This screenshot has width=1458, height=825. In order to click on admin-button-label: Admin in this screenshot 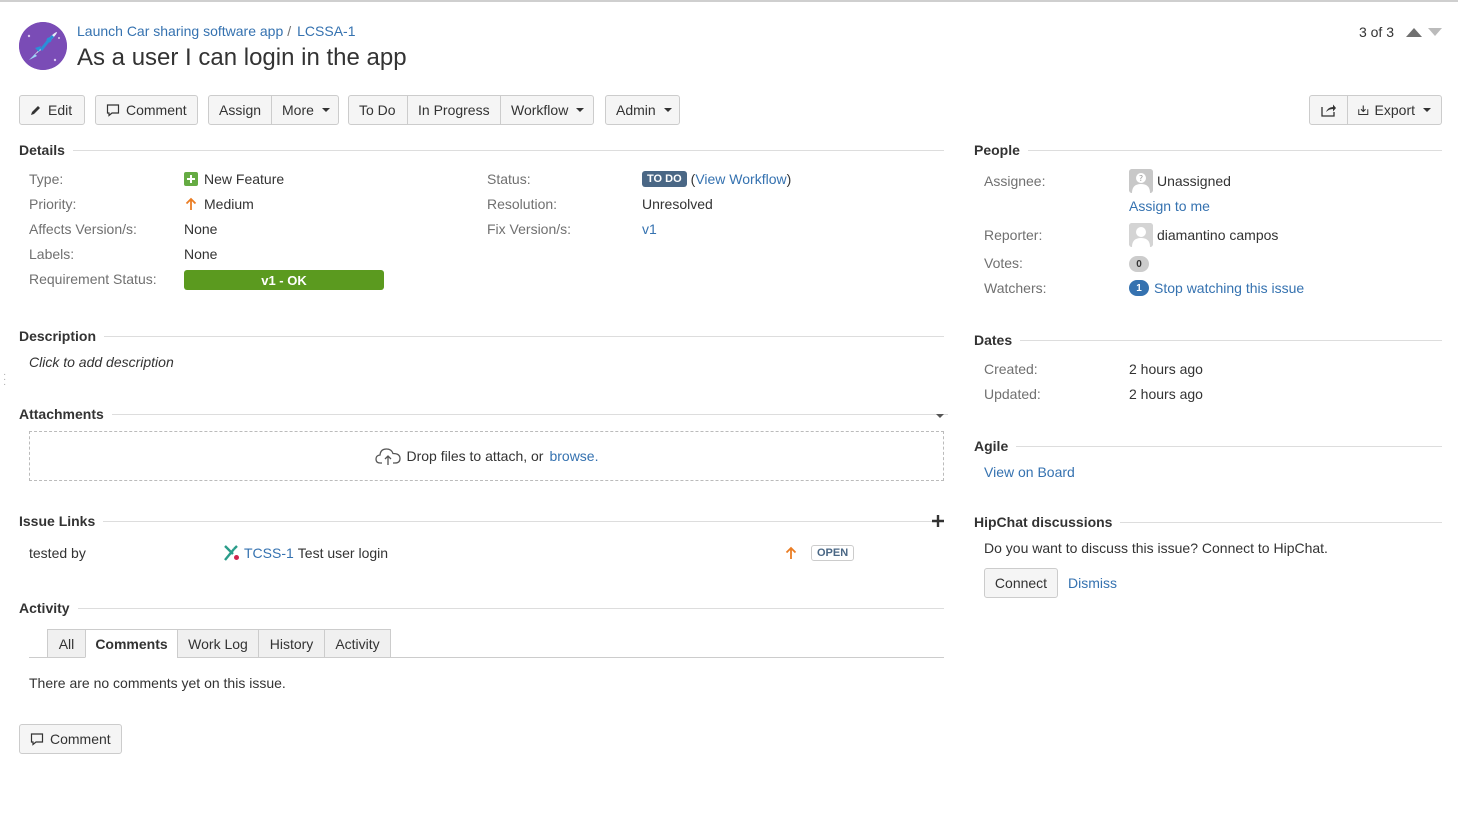, I will do `click(636, 110)`.